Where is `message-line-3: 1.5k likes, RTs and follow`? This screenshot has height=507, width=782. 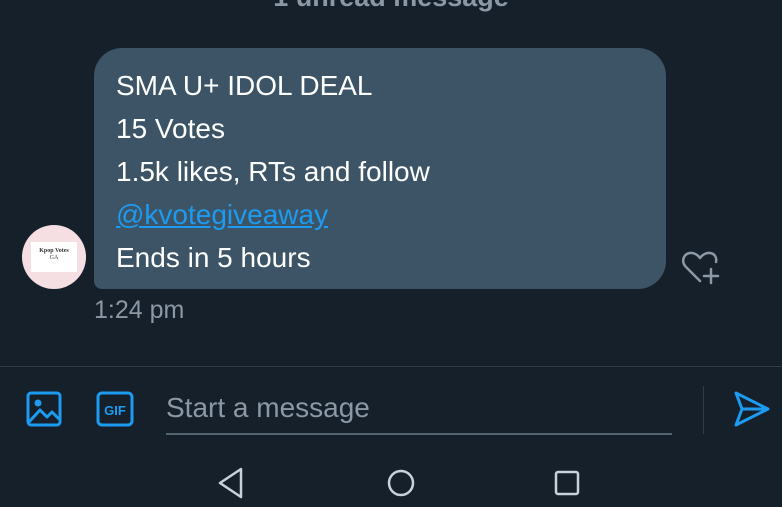 message-line-3: 1.5k likes, RTs and follow is located at coordinates (273, 171).